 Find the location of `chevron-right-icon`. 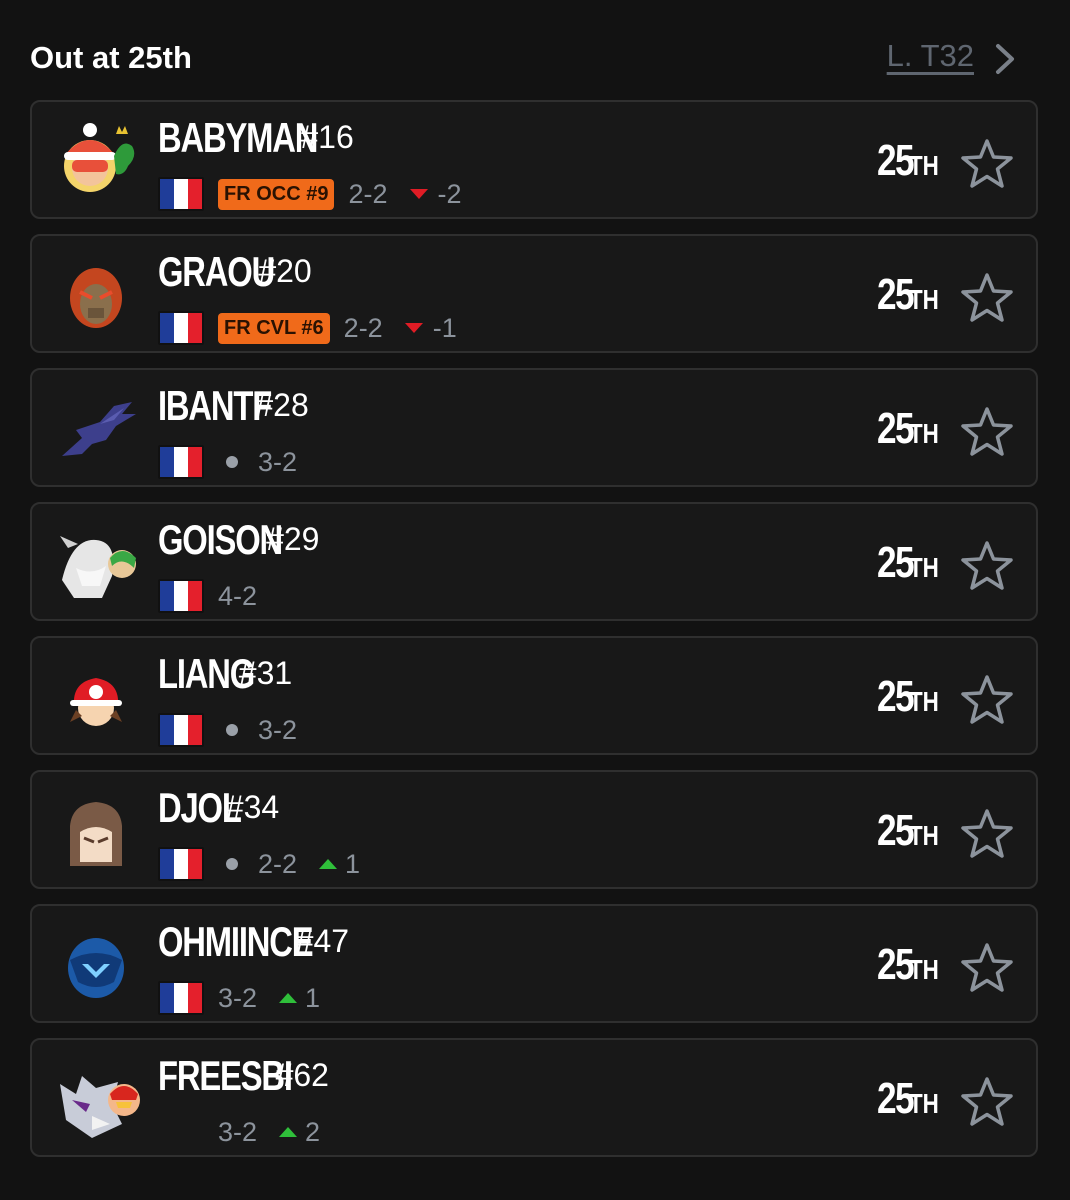

chevron-right-icon is located at coordinates (1005, 59).